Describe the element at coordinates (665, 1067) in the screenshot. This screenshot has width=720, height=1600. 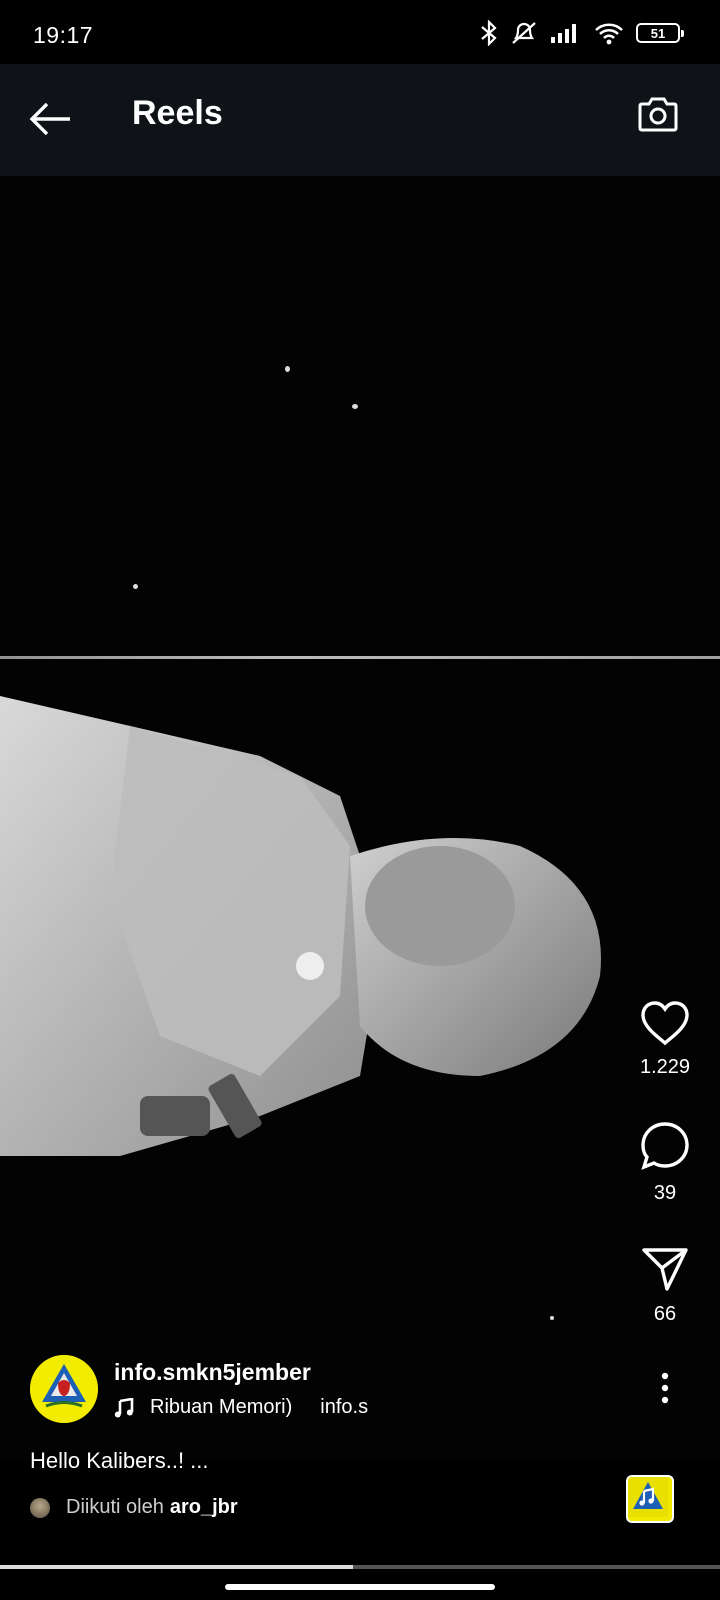
I see `like-count: 1.229` at that location.